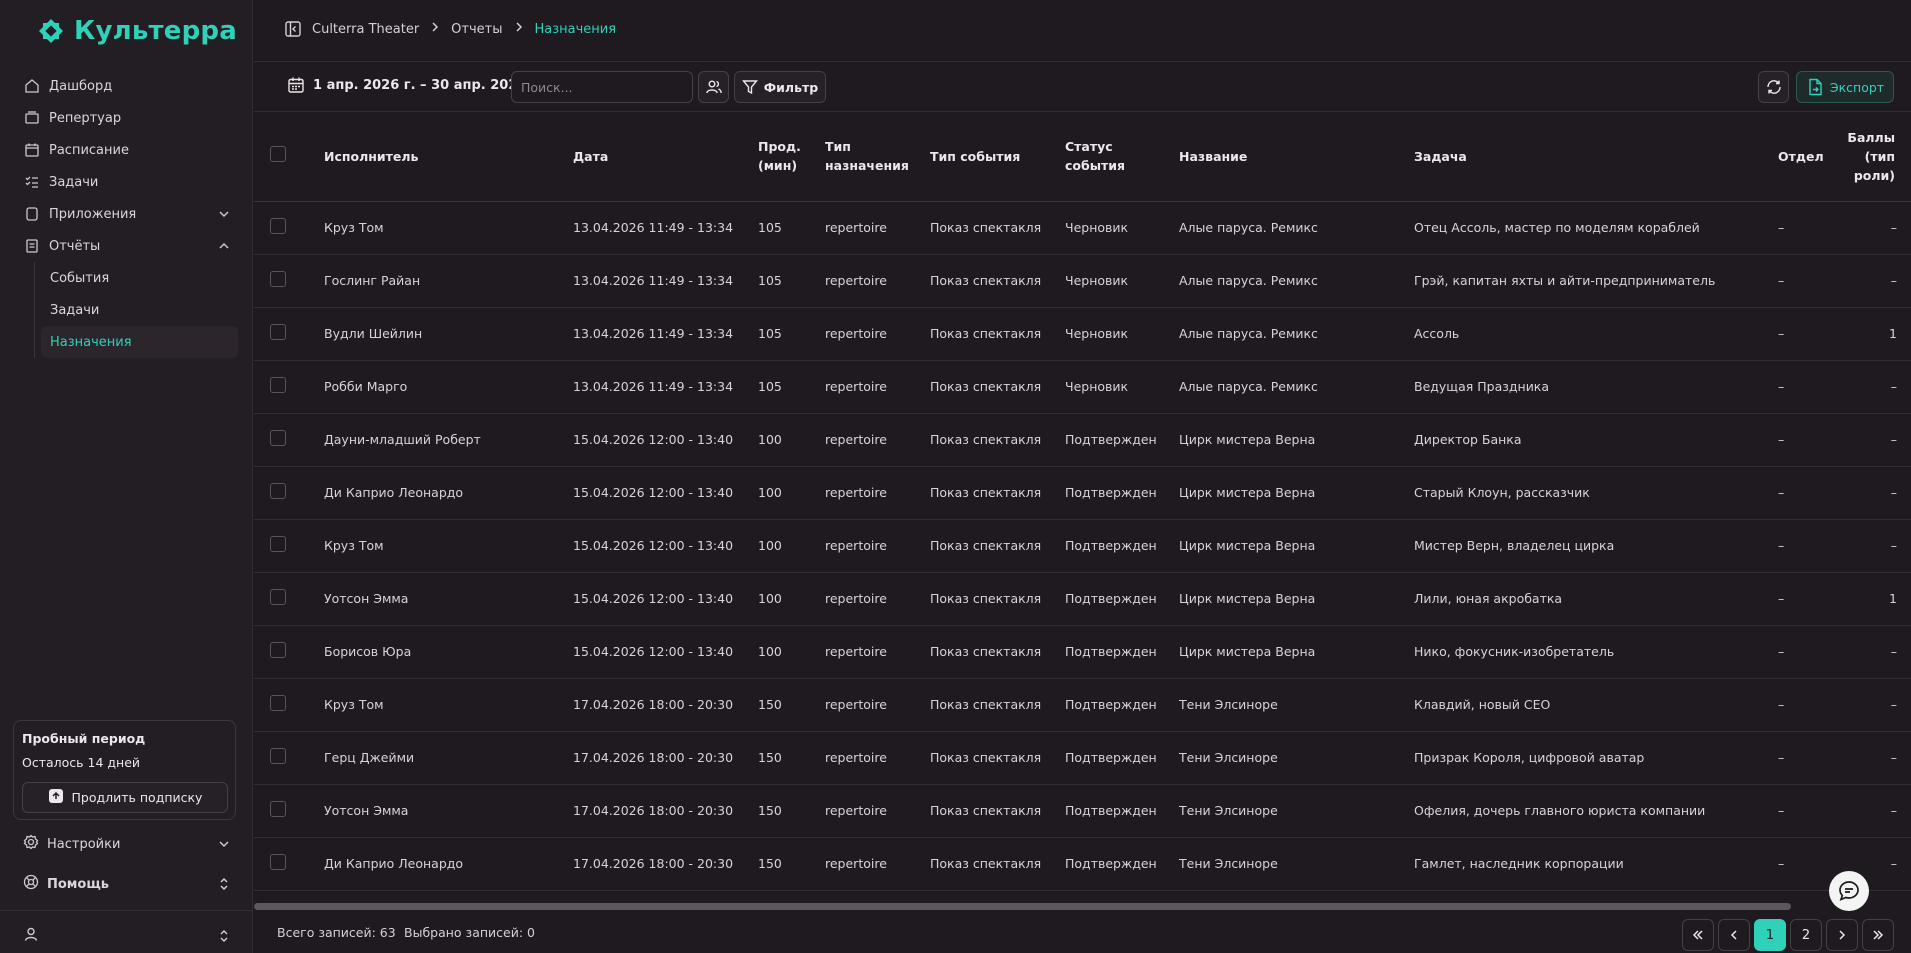 The width and height of the screenshot is (1911, 953). Describe the element at coordinates (137, 31) in the screenshot. I see `logo: Культерра` at that location.